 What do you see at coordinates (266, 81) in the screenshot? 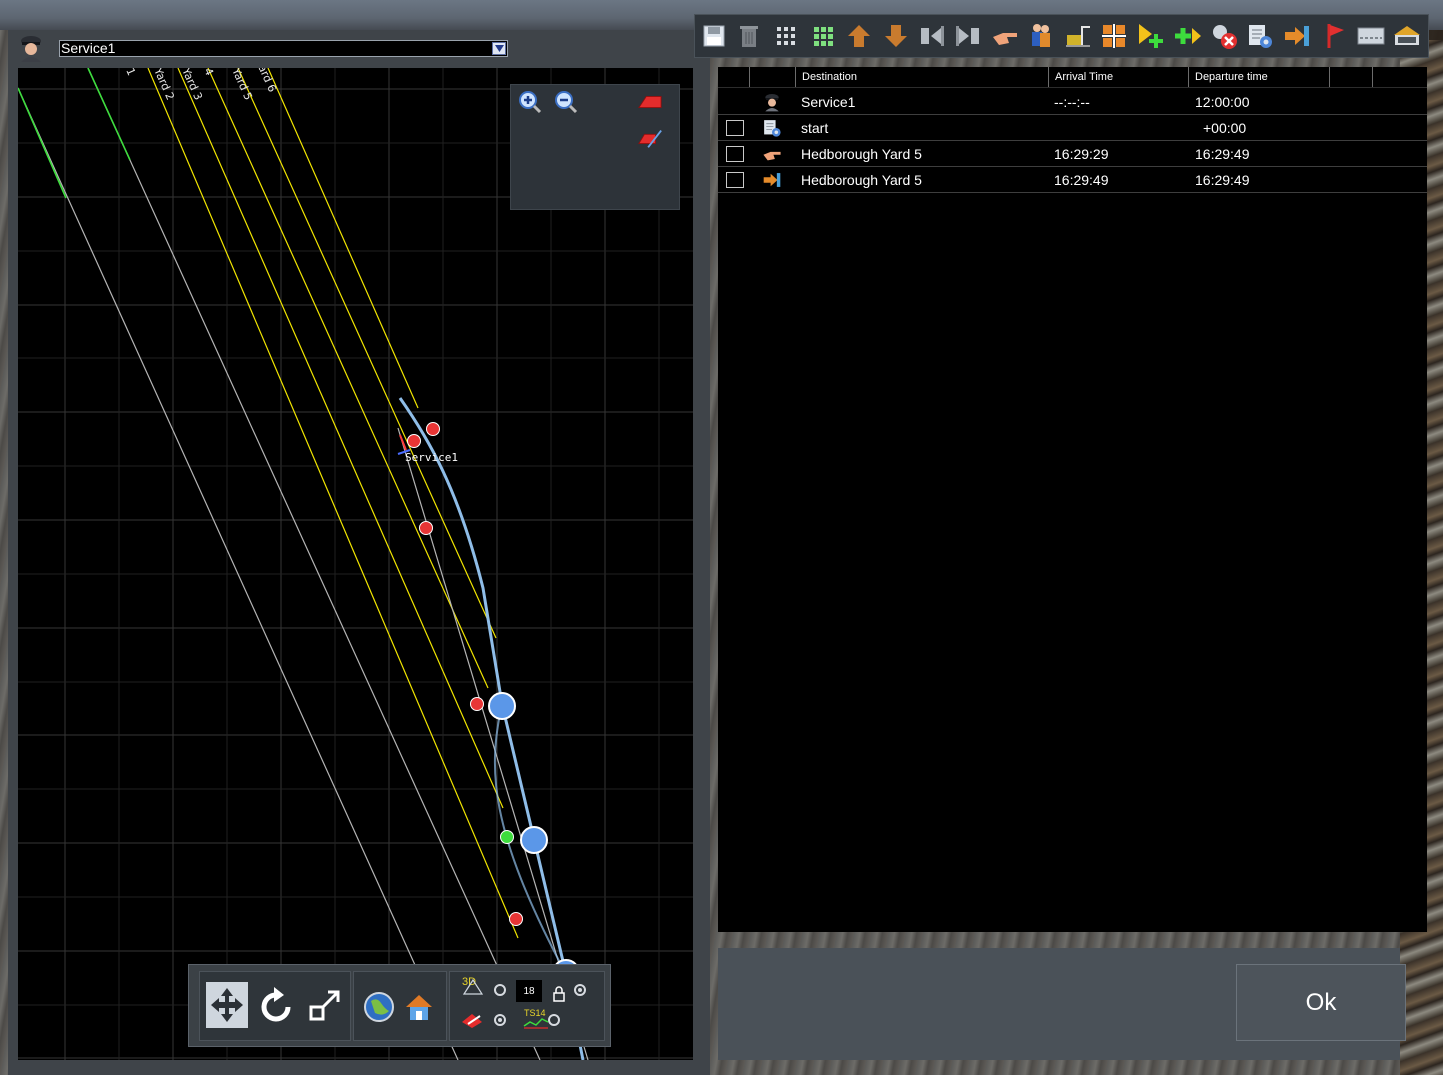
I see `track-label-yard-6: Yard 6` at bounding box center [266, 81].